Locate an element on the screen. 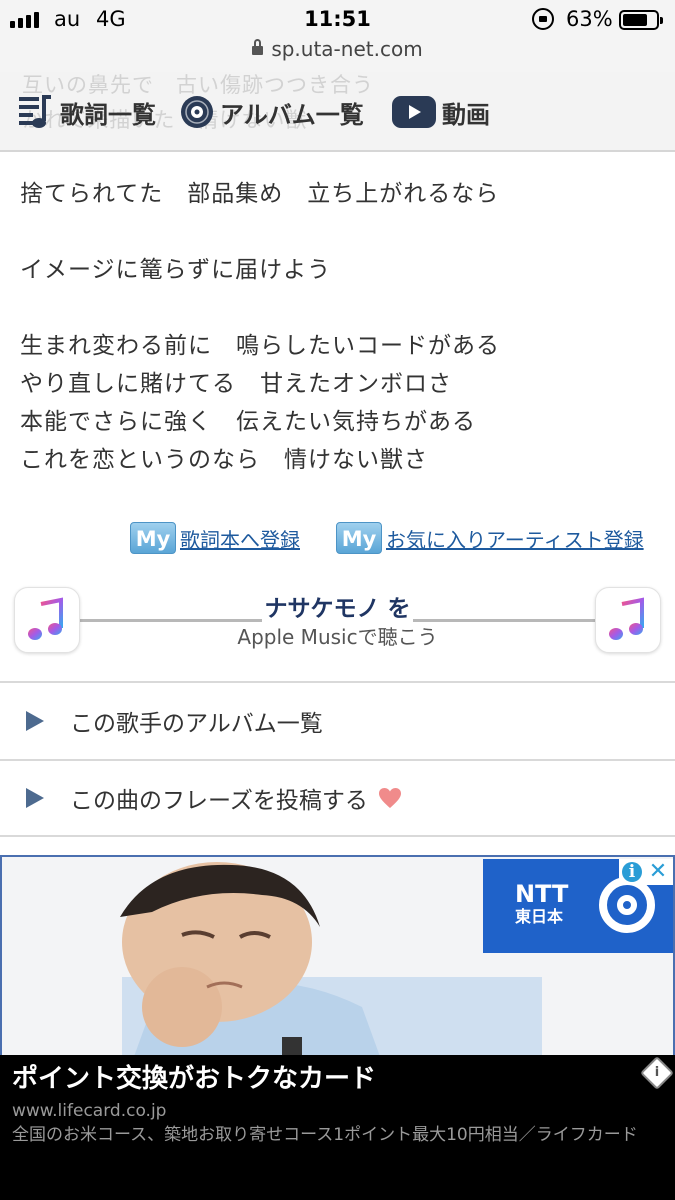  heart-icon is located at coordinates (389, 798).